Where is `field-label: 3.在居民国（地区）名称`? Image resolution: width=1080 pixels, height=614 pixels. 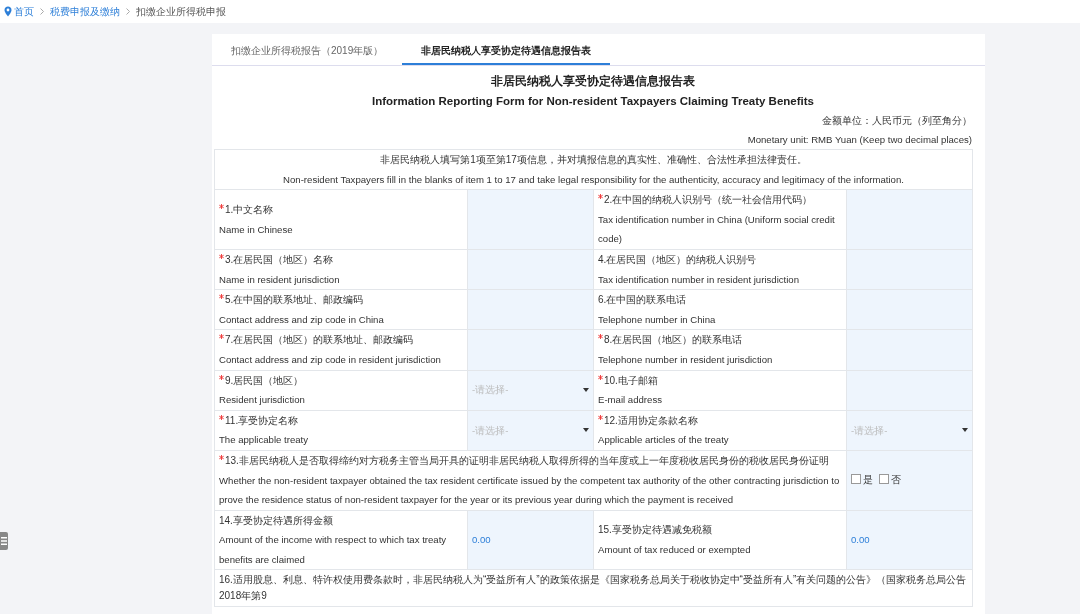
field-label: 3.在居民国（地区）名称 is located at coordinates (341, 259).